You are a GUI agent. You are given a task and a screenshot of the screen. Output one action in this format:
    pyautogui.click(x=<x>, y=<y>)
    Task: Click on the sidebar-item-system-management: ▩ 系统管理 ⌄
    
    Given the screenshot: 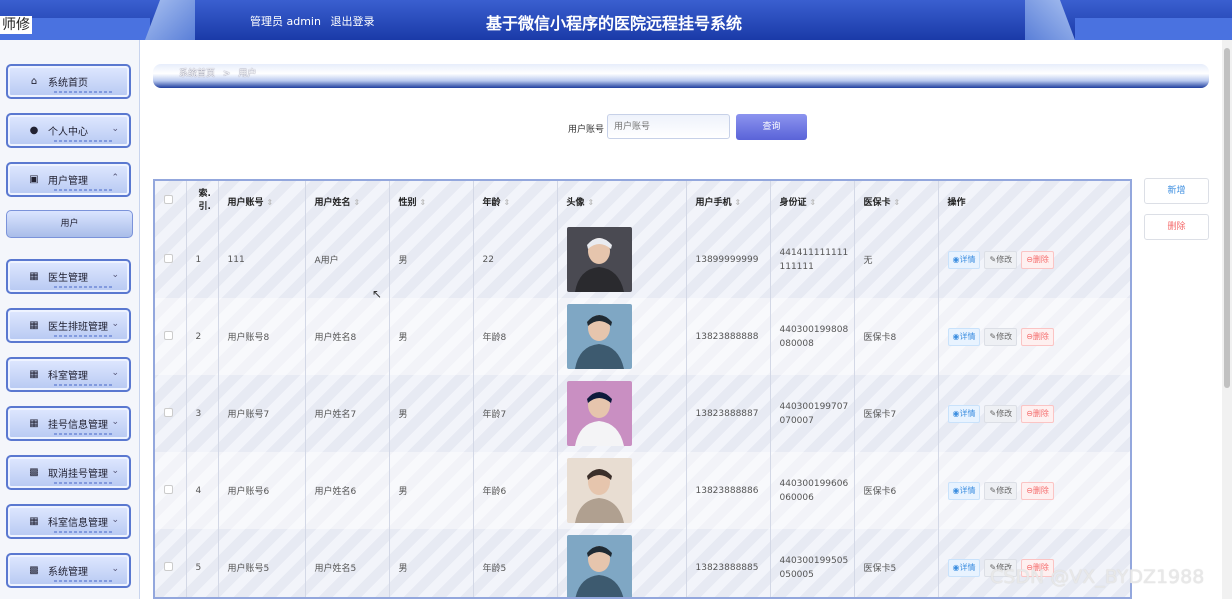 What is the action you would take?
    pyautogui.click(x=68, y=570)
    